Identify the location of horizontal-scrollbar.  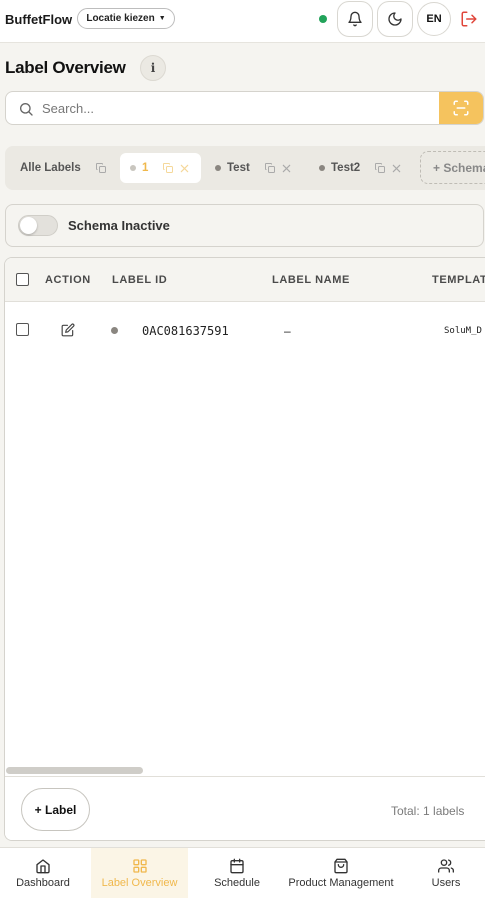
(74, 770).